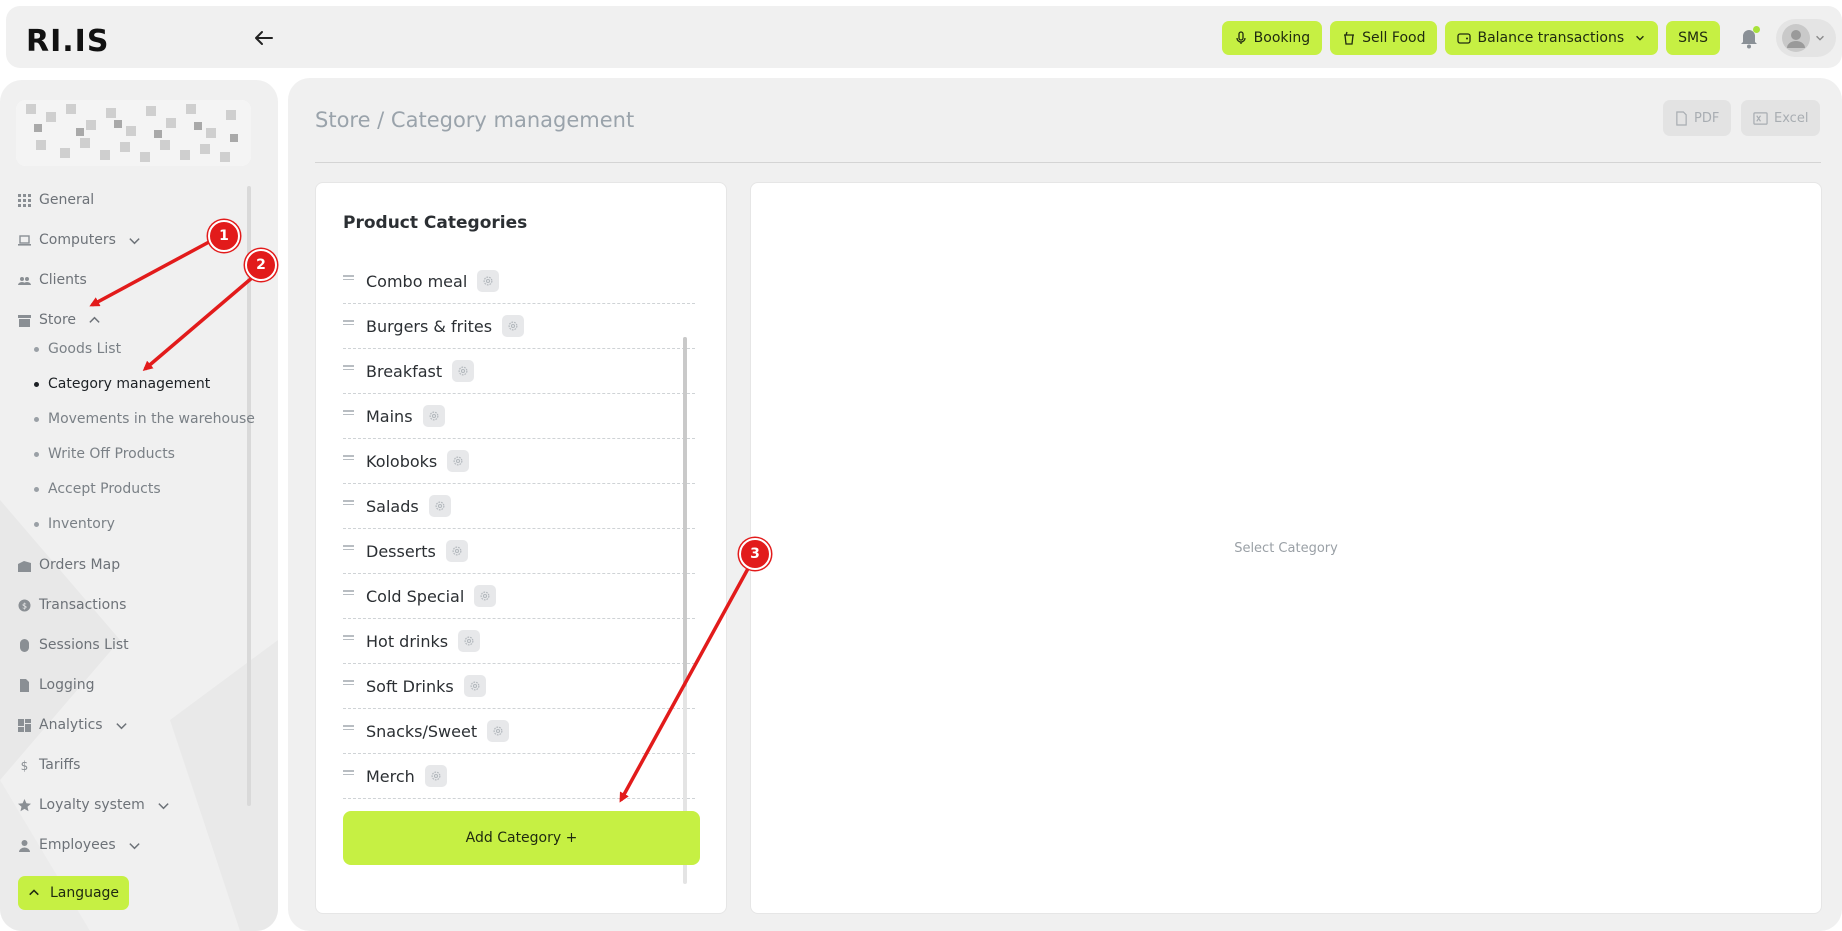 This screenshot has width=1842, height=931. Describe the element at coordinates (1464, 38) in the screenshot. I see `wallet-icon` at that location.